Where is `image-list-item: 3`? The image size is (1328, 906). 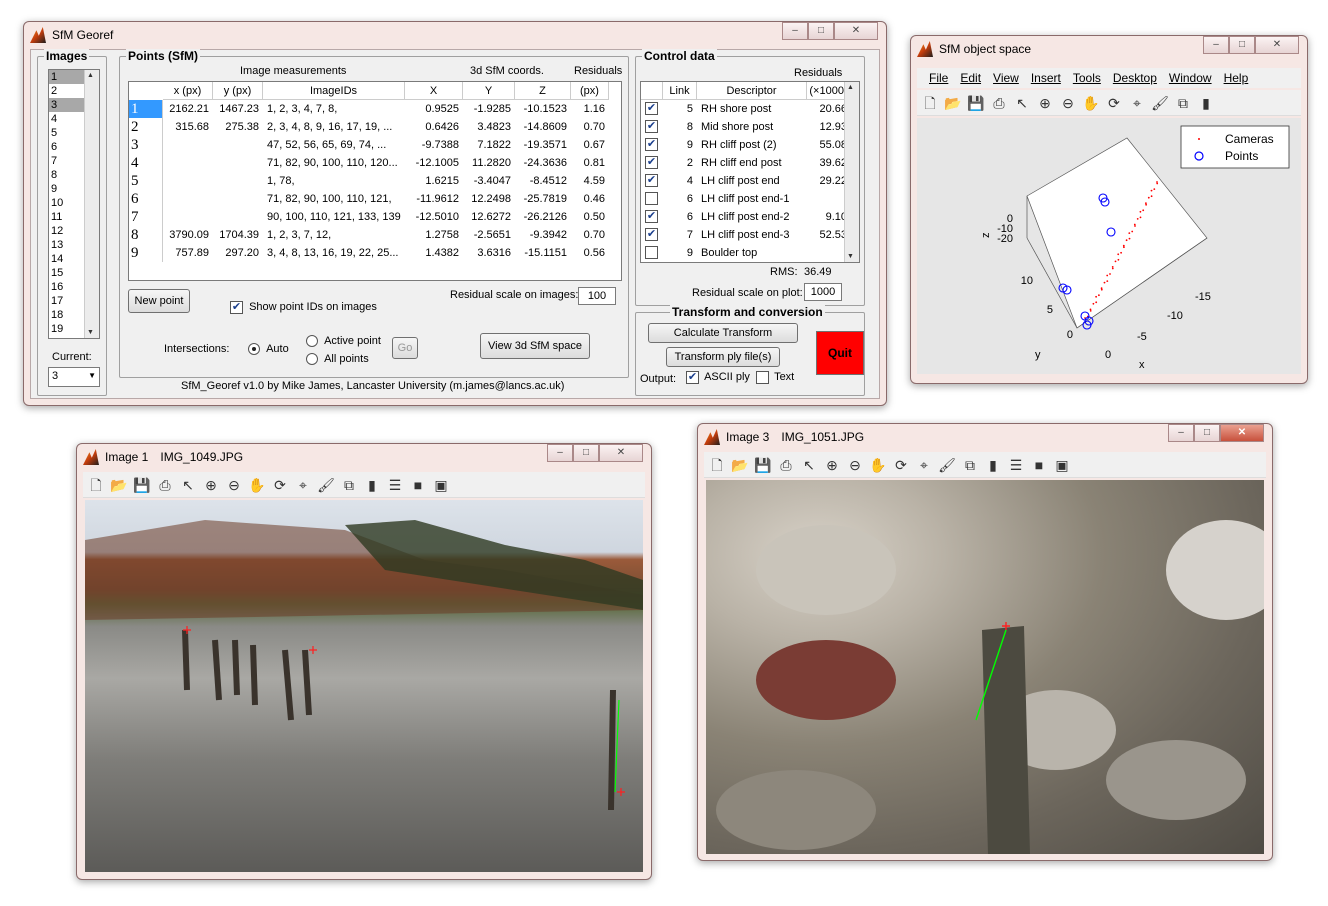
image-list-item: 3 is located at coordinates (66, 105).